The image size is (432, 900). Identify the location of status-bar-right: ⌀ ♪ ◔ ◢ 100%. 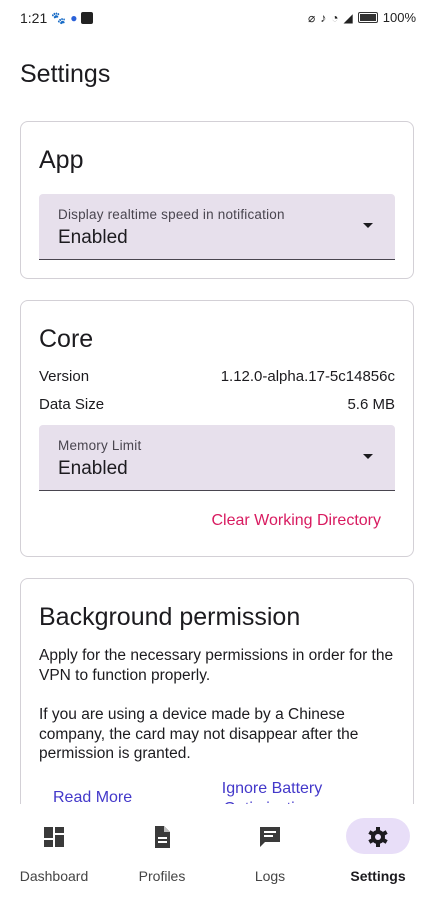
(362, 17).